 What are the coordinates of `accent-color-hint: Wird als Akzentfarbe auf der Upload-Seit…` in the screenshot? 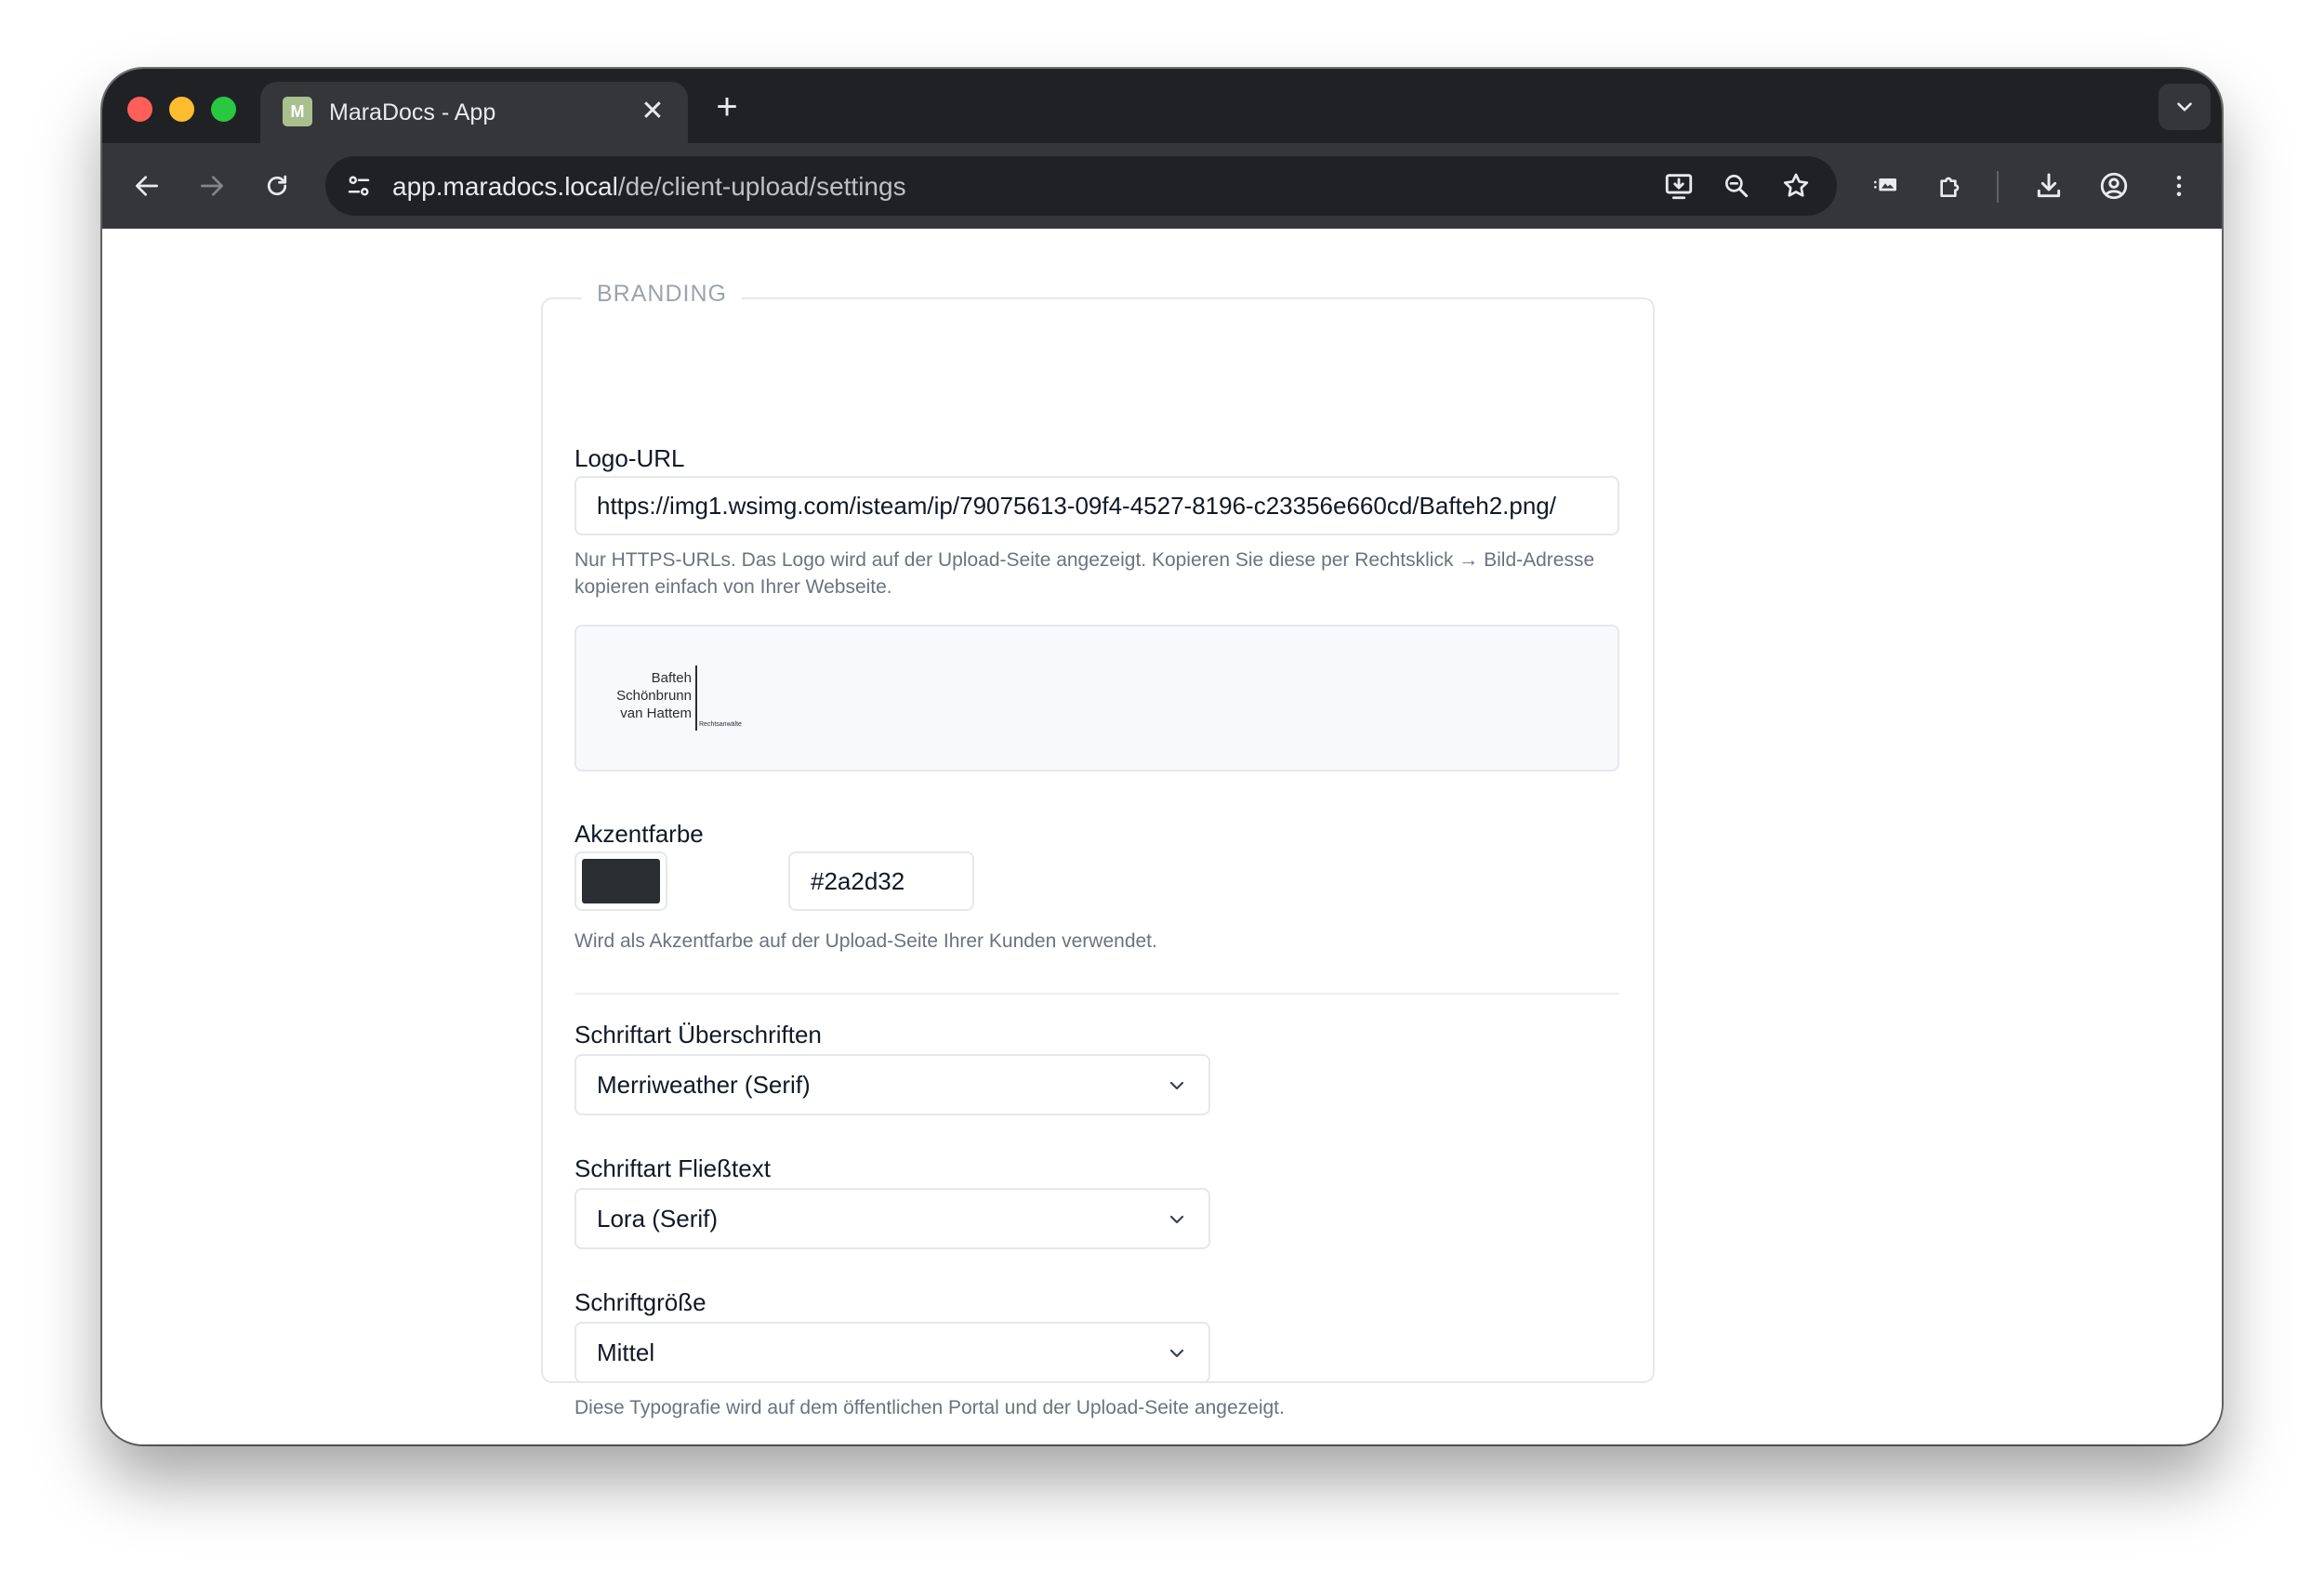 It's located at (865, 941).